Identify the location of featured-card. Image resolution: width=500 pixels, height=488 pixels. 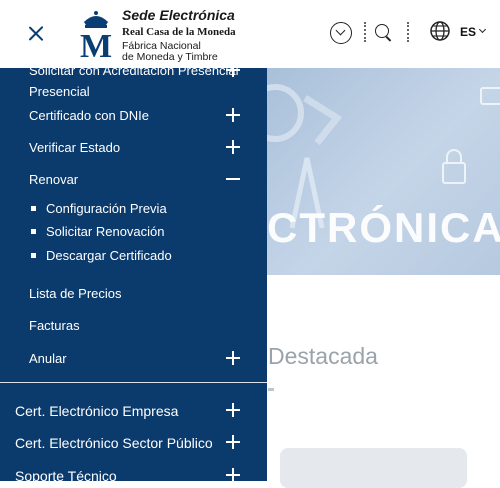
(373, 468).